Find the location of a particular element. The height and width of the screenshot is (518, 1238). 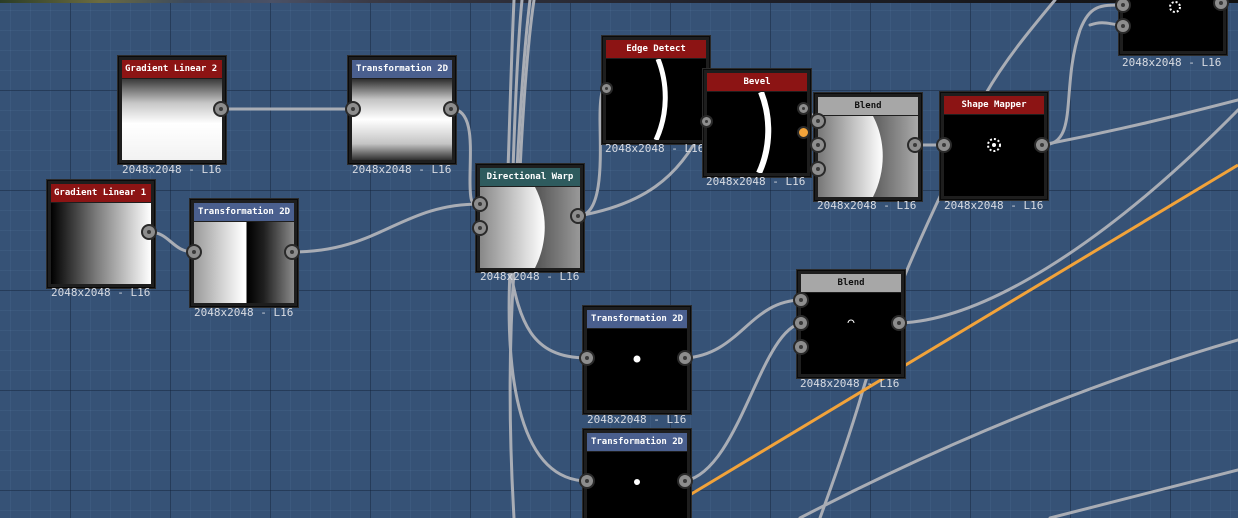

node-title: Shape Mapper is located at coordinates (994, 105).